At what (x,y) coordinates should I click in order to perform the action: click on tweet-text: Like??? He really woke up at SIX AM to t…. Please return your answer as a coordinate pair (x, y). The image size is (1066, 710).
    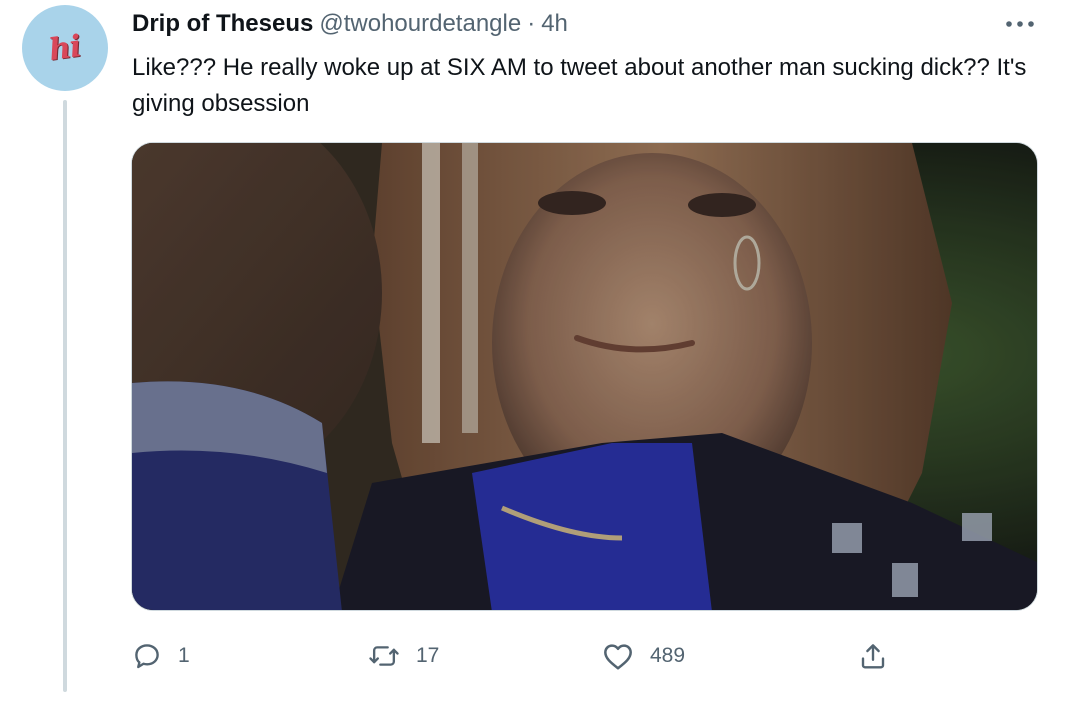
    Looking at the image, I should click on (579, 85).